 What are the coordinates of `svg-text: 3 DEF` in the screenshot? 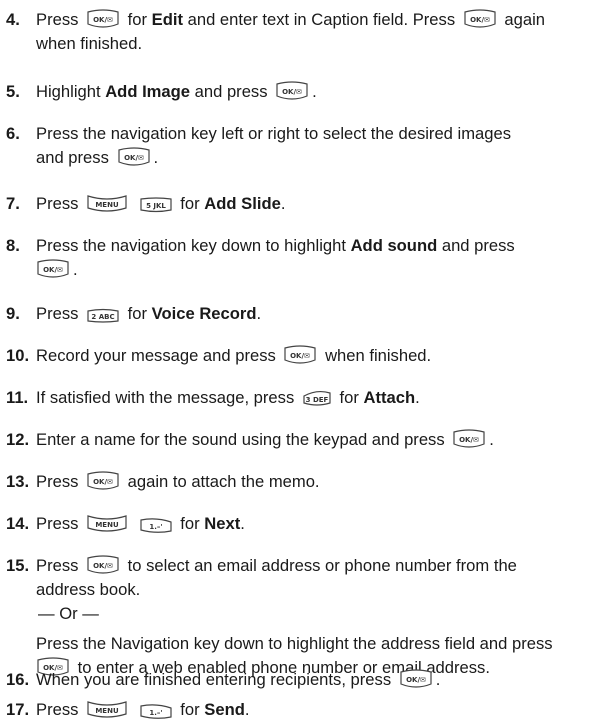 It's located at (317, 400).